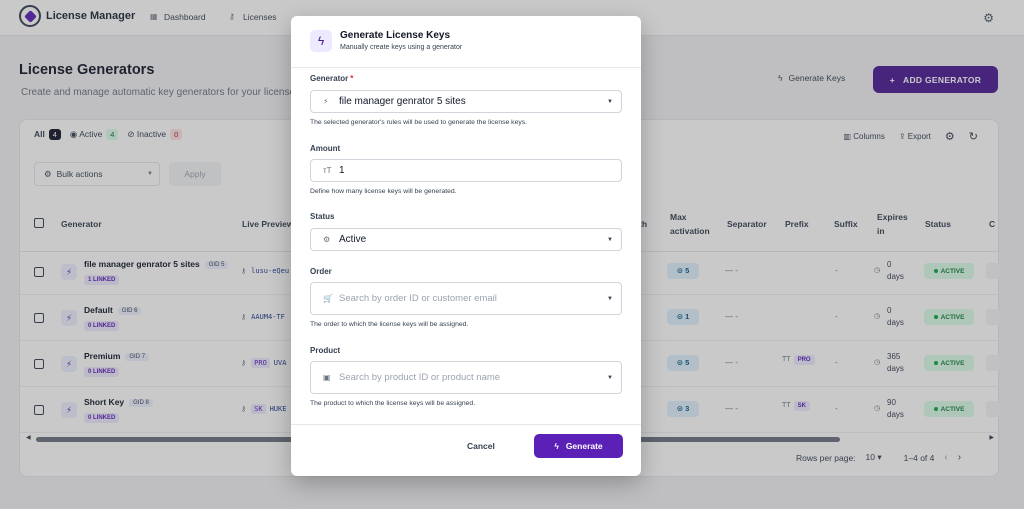 This screenshot has width=1024, height=509. What do you see at coordinates (466, 239) in the screenshot?
I see `status-select: ⚙ Active ▼` at bounding box center [466, 239].